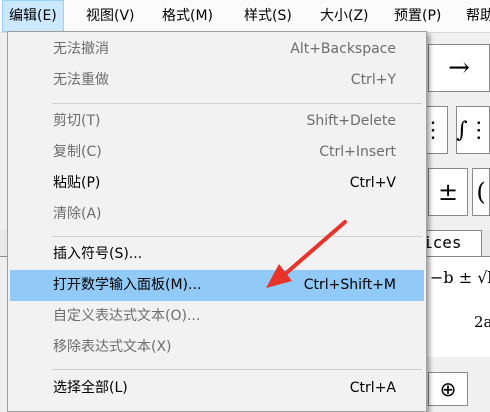  What do you see at coordinates (217, 49) in the screenshot?
I see `menu-item-undo: 无法撤消 Alt+Backspace` at bounding box center [217, 49].